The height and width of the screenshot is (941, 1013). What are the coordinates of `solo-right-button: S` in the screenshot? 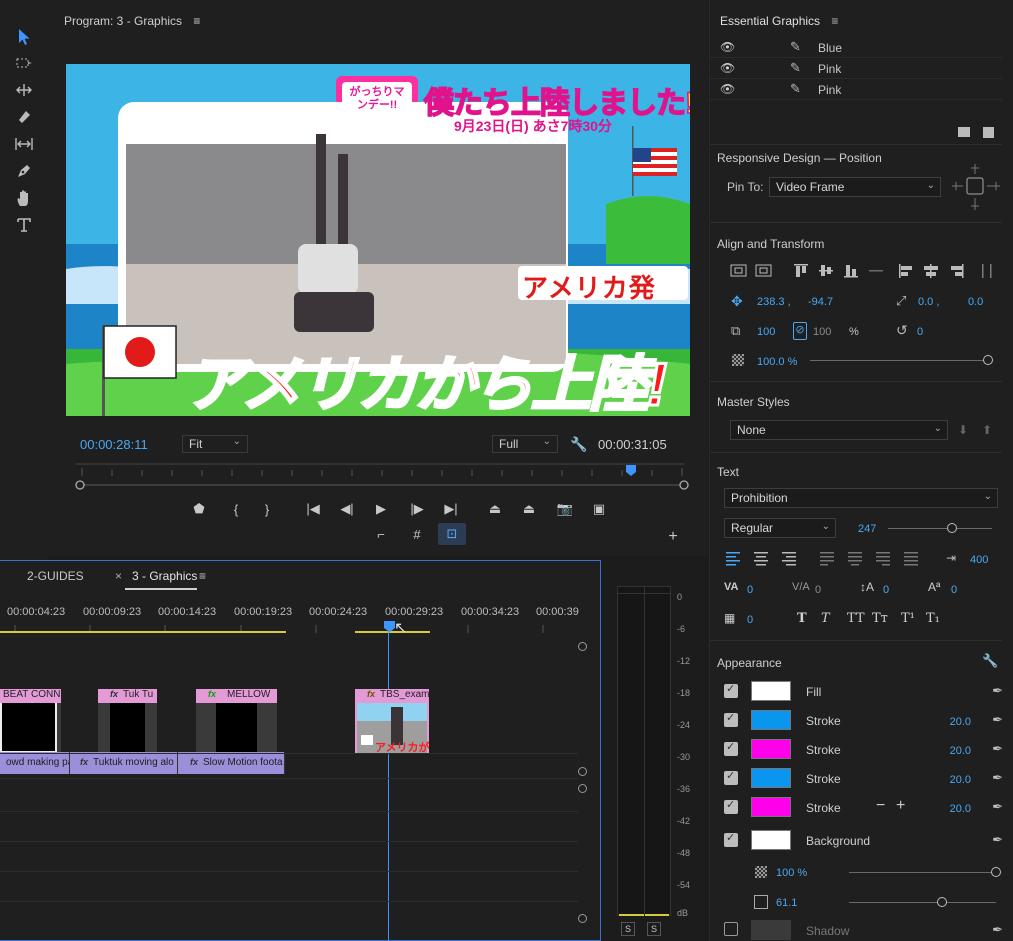 It's located at (654, 929).